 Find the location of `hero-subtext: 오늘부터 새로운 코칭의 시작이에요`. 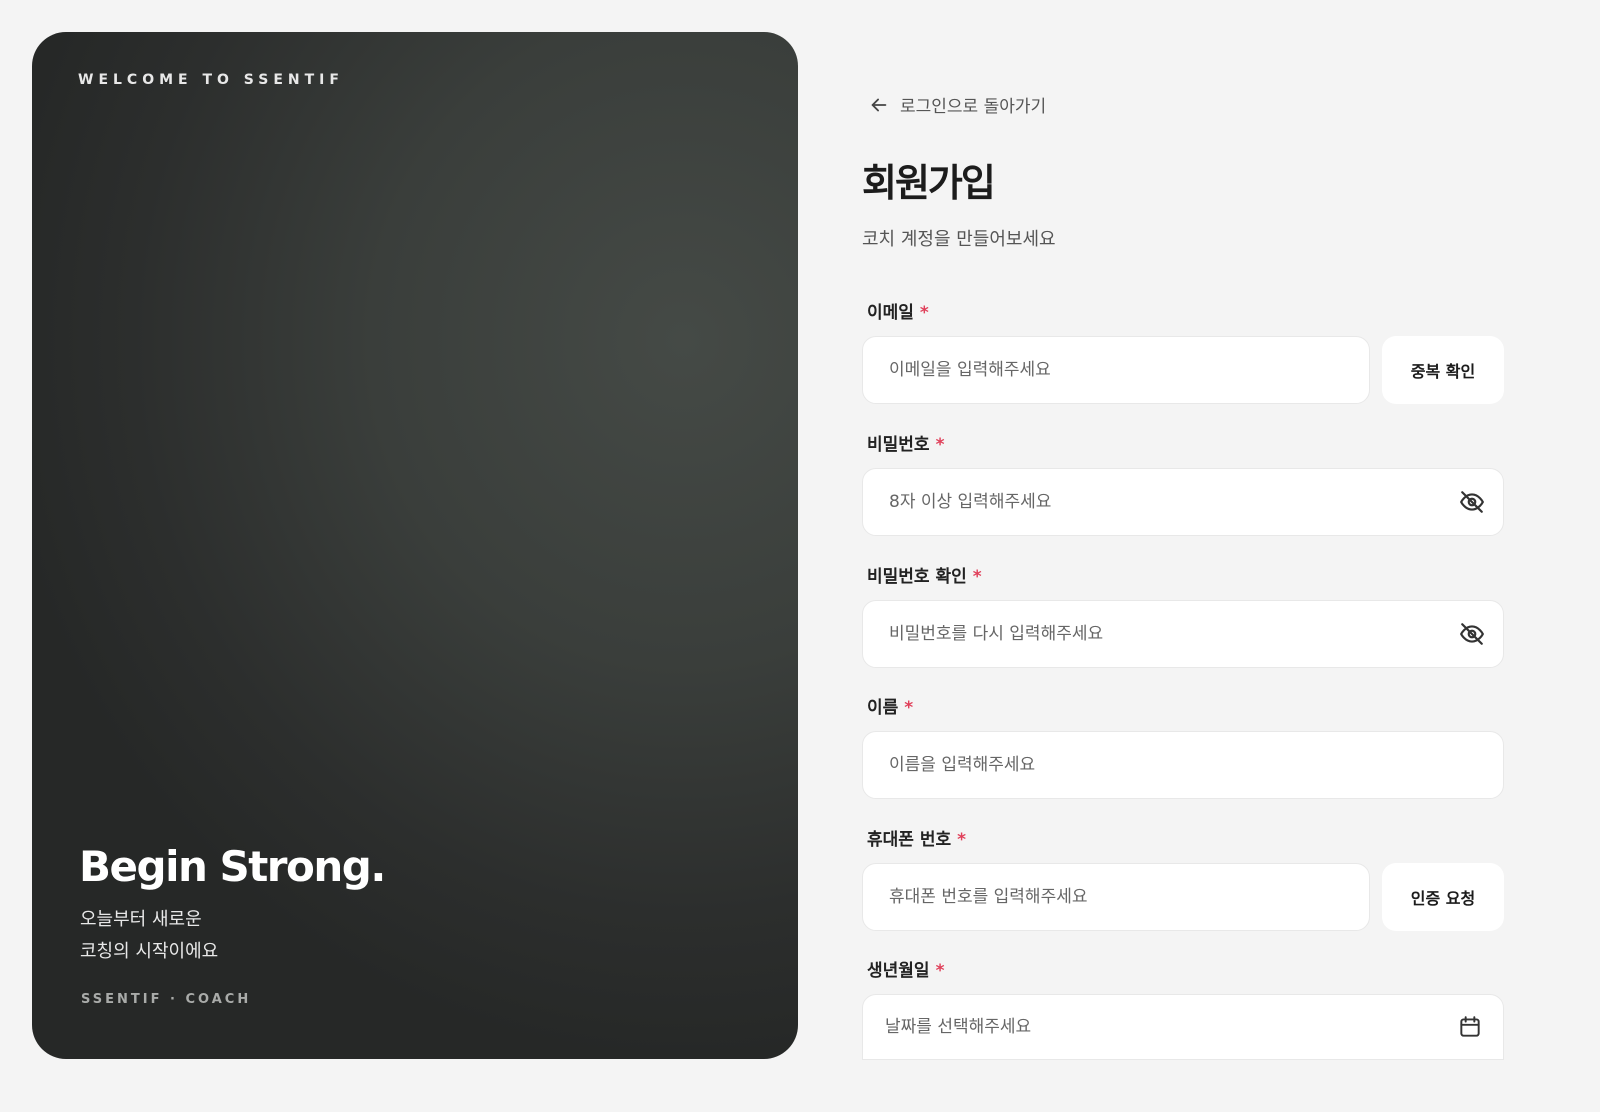

hero-subtext: 오늘부터 새로운 코칭의 시작이에요 is located at coordinates (149, 936).